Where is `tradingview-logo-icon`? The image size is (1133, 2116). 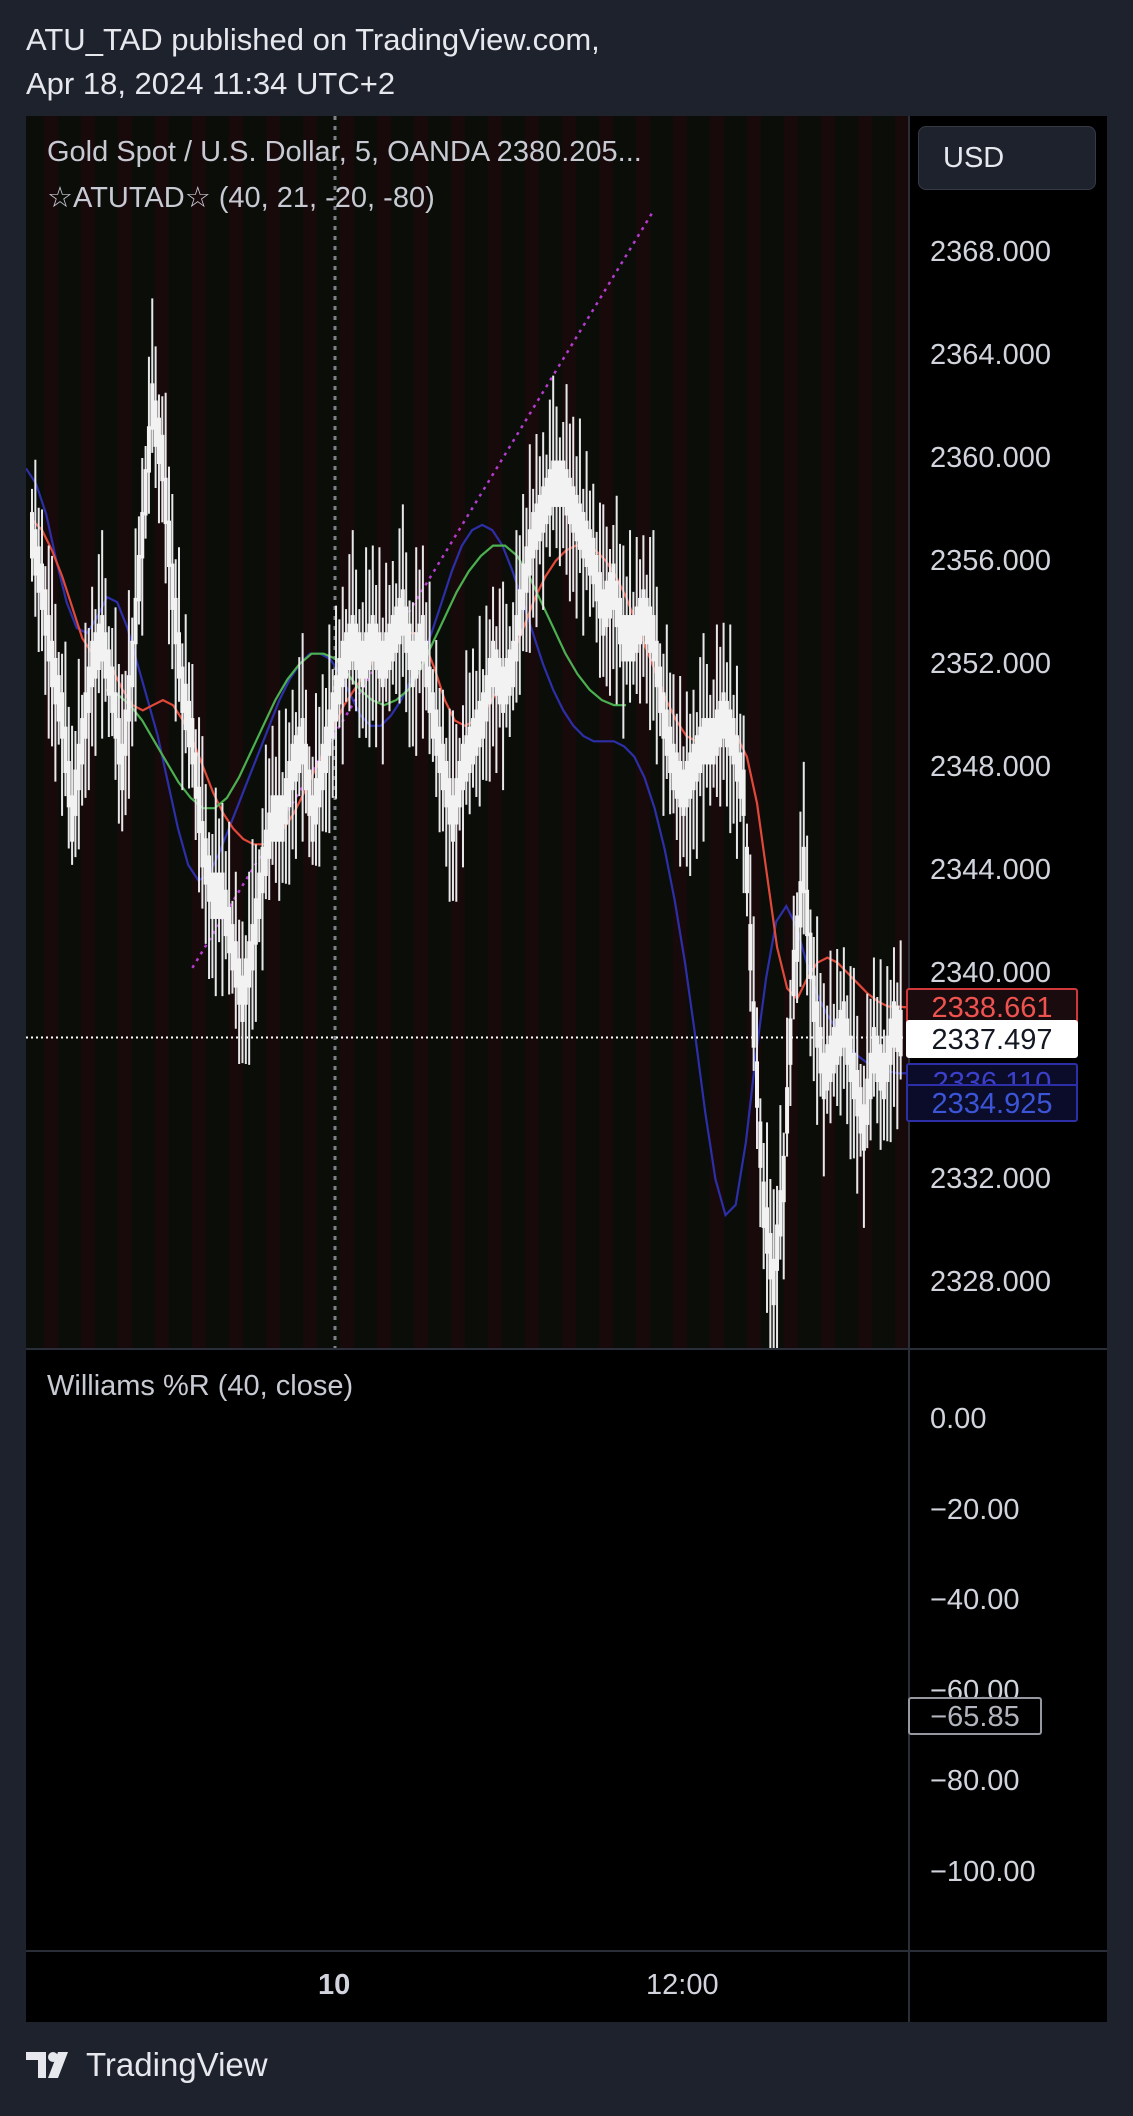
tradingview-logo-icon is located at coordinates (47, 2065).